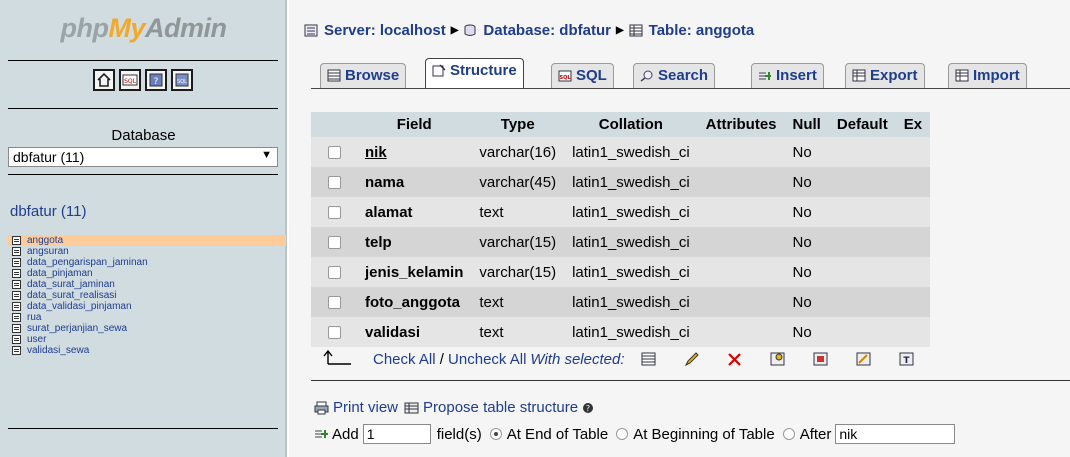  What do you see at coordinates (130, 80) in the screenshot?
I see `sql-query-icon: SQL` at bounding box center [130, 80].